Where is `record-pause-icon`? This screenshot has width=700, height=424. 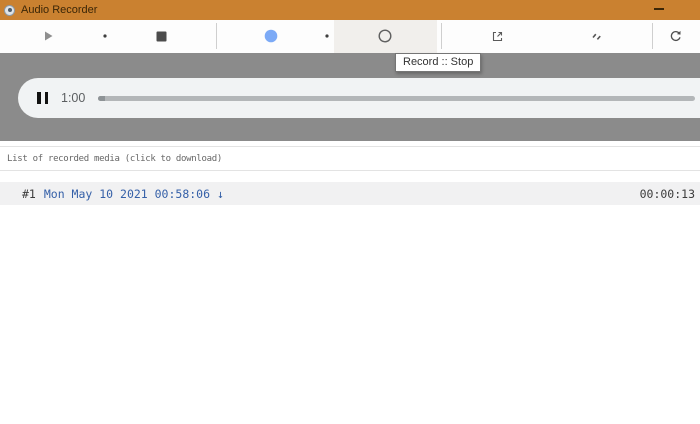 record-pause-icon is located at coordinates (271, 36).